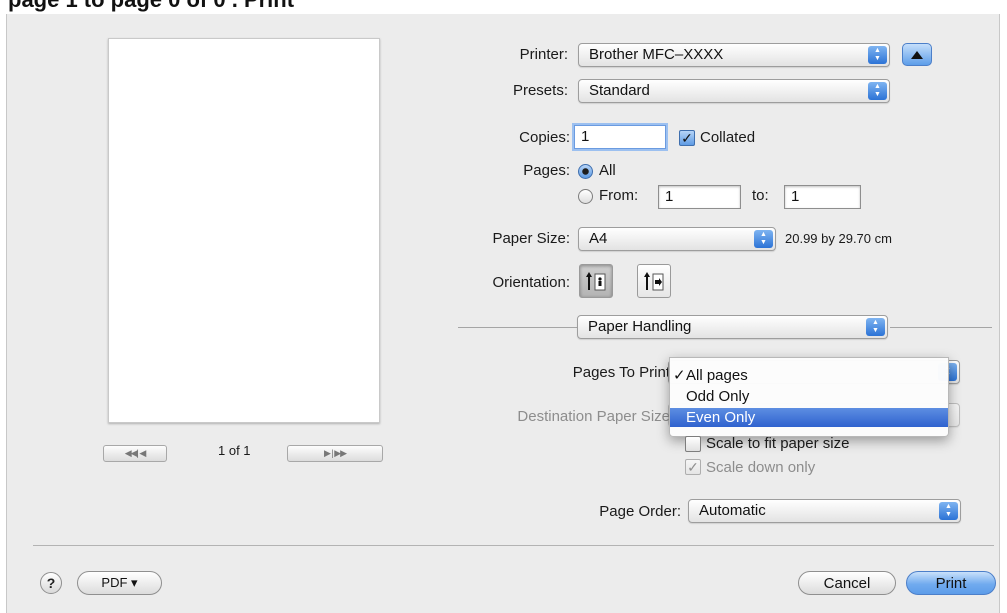  I want to click on landscape-orientation-icon, so click(654, 281).